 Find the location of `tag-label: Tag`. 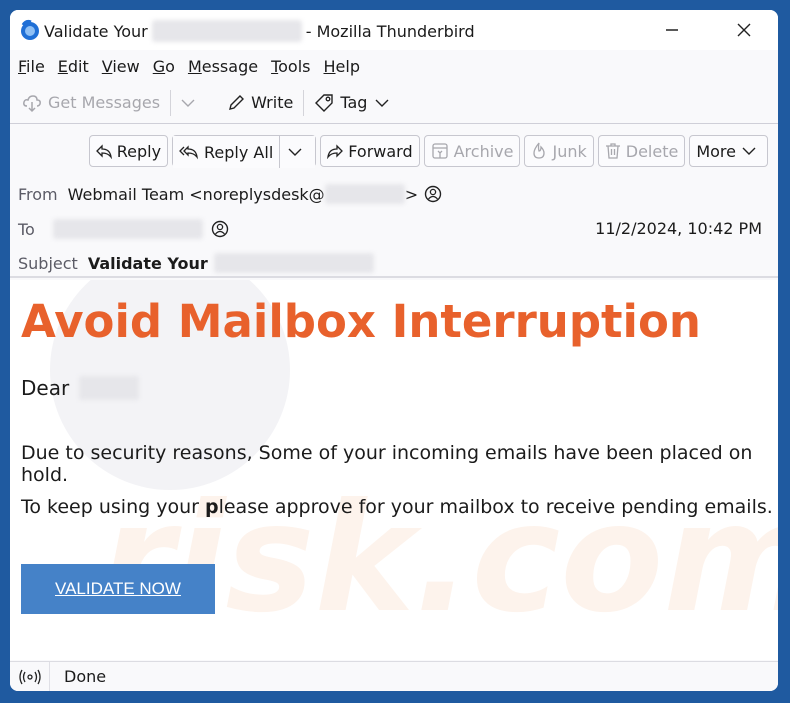

tag-label: Tag is located at coordinates (354, 102).